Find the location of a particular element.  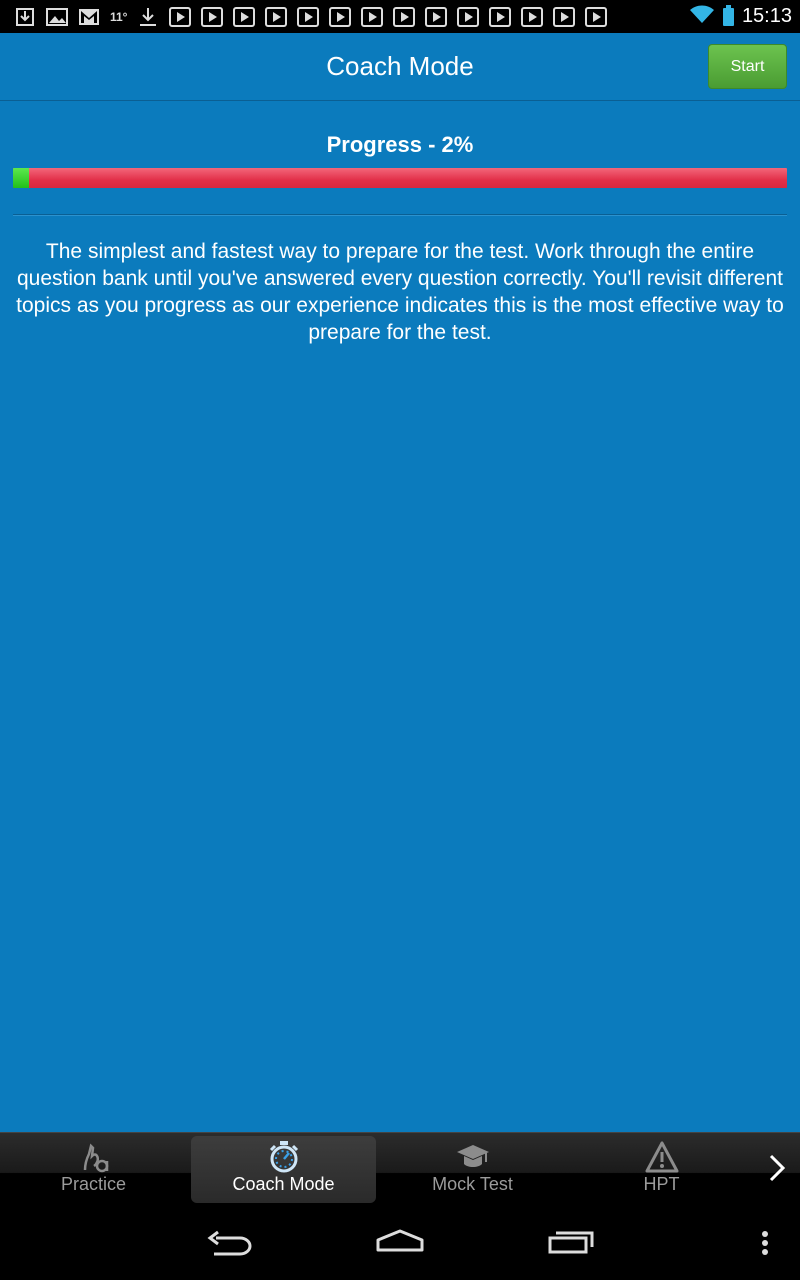

back-icon is located at coordinates (230, 1243).